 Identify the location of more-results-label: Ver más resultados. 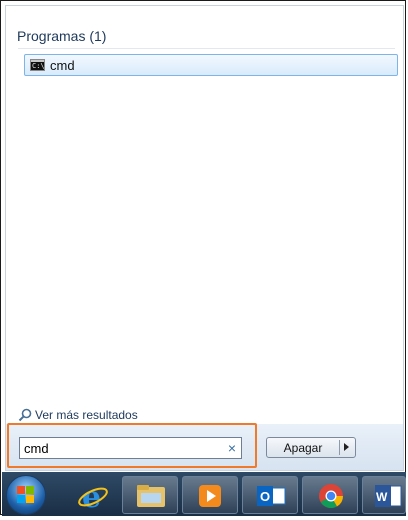
(86, 415).